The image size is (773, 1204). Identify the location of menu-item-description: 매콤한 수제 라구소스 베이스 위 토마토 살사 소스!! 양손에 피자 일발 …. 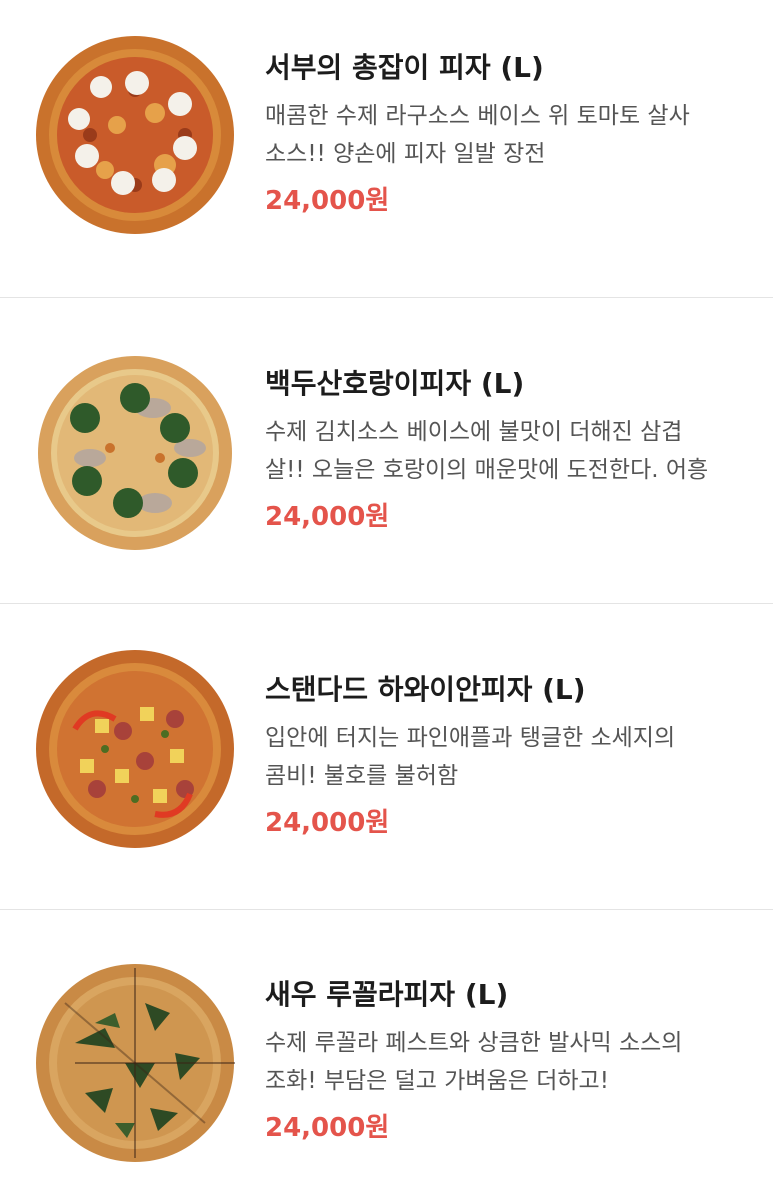
(477, 135).